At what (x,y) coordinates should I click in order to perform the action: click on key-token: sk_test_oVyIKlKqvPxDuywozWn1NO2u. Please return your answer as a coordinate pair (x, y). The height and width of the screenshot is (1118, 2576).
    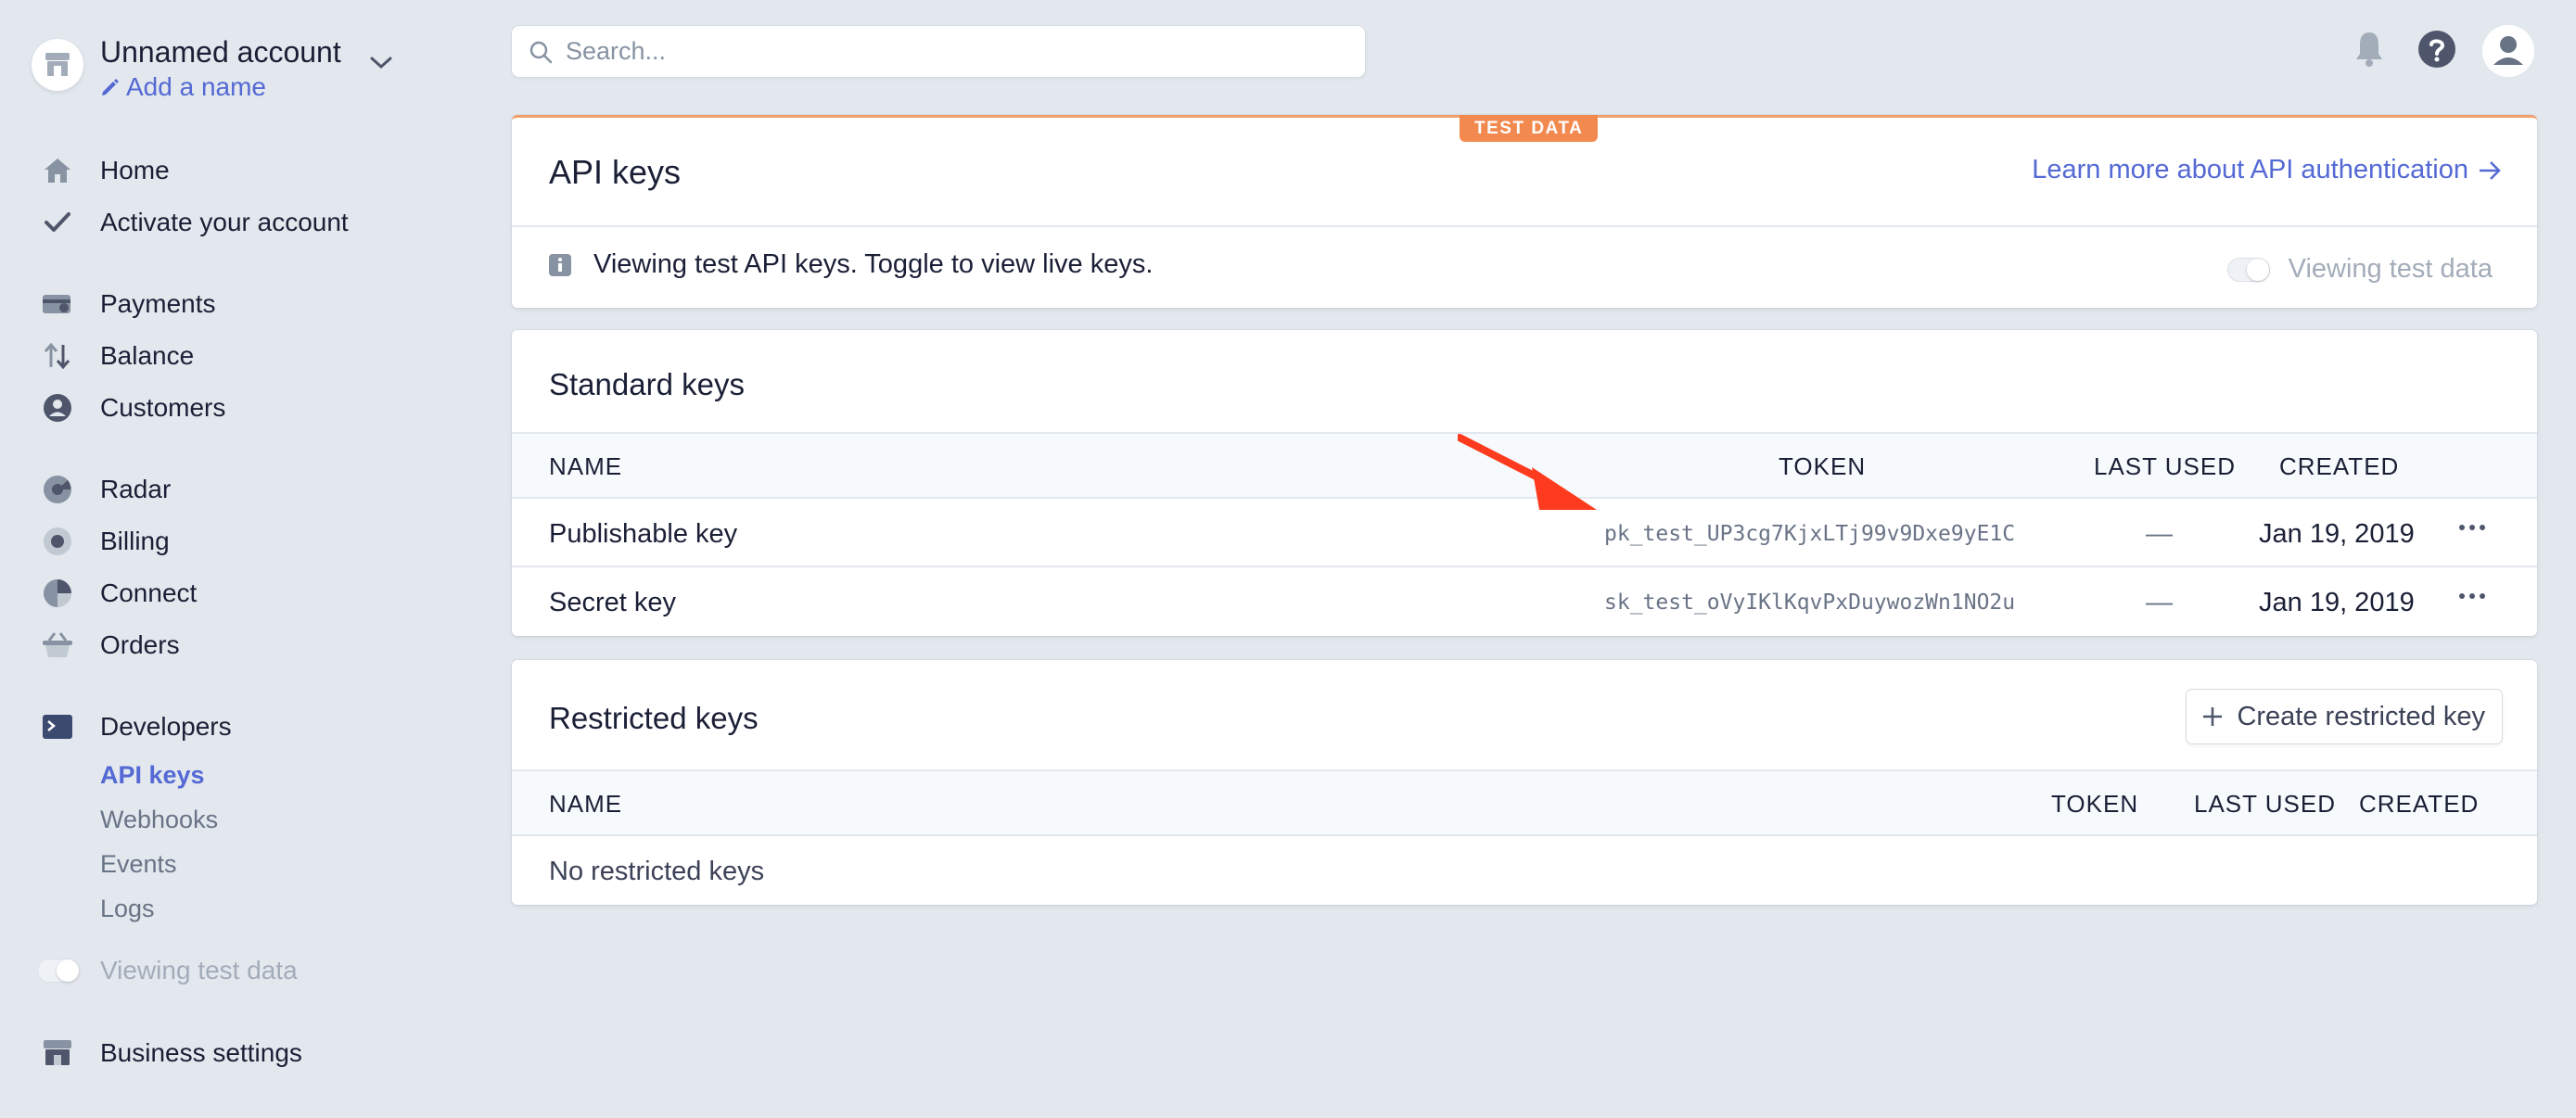
    Looking at the image, I should click on (1809, 602).